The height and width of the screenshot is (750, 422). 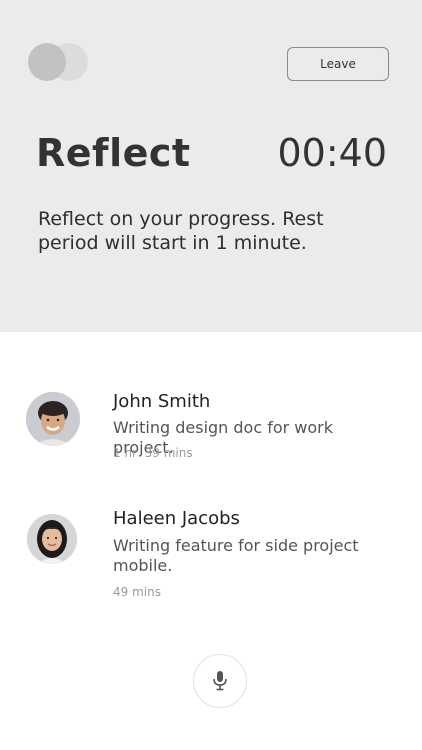 I want to click on microphone-button, so click(x=220, y=681).